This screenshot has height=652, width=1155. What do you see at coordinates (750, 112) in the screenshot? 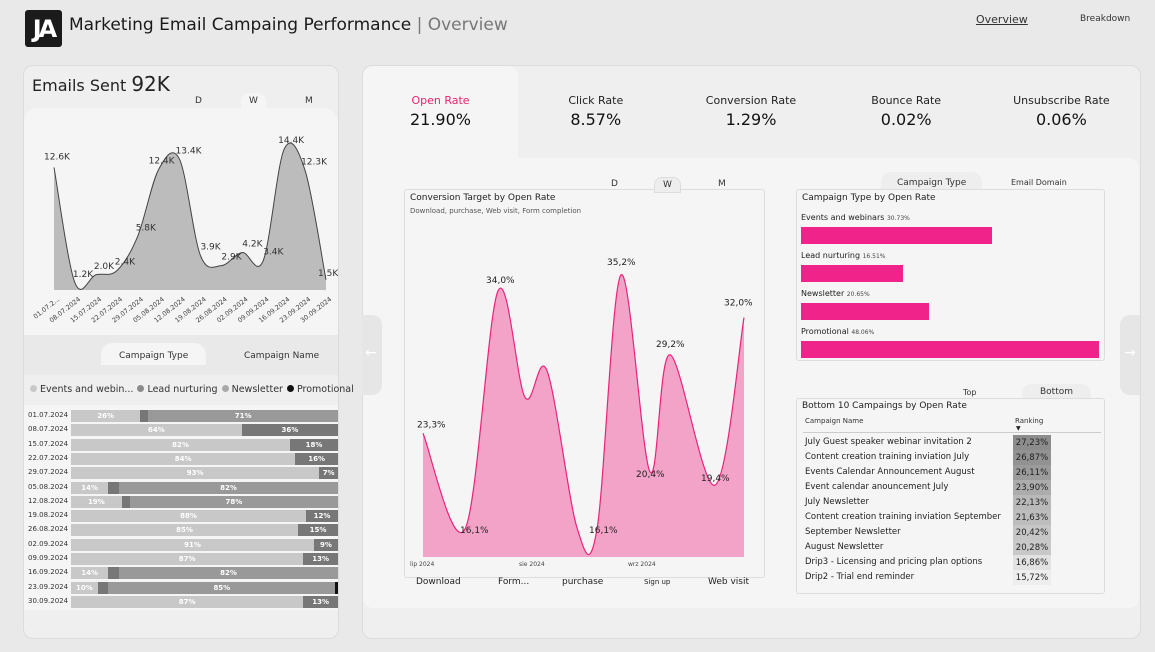
I see `kpi-tab-conversion-rate: Conversion Rate 1.29%` at bounding box center [750, 112].